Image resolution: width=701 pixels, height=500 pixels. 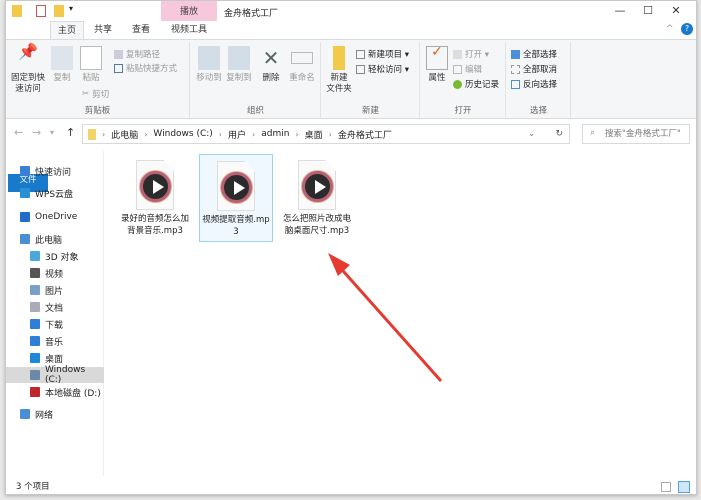 I want to click on large-icons-view-icon, so click(x=684, y=487).